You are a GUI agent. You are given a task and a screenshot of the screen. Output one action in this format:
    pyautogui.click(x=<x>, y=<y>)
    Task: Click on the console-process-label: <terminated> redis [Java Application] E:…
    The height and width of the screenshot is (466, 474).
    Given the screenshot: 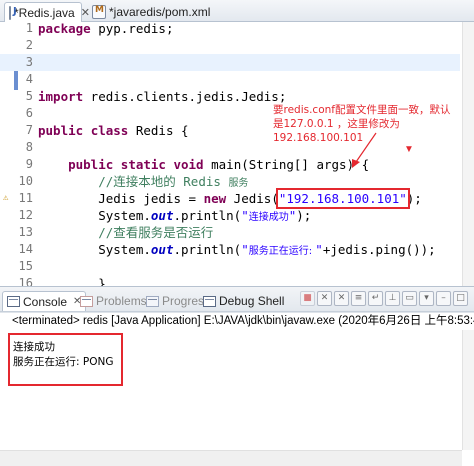 What is the action you would take?
    pyautogui.click(x=237, y=321)
    